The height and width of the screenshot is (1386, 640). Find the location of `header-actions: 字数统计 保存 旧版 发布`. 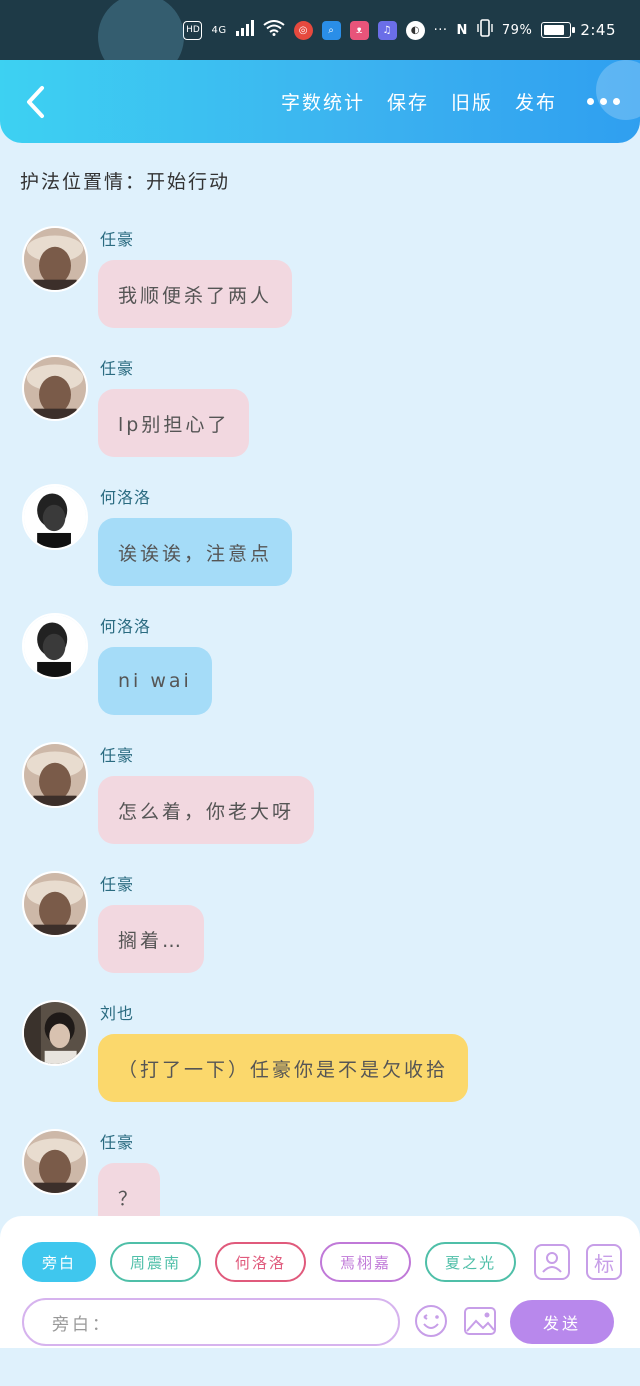

header-actions: 字数统计 保存 旧版 发布 is located at coordinates (450, 101).